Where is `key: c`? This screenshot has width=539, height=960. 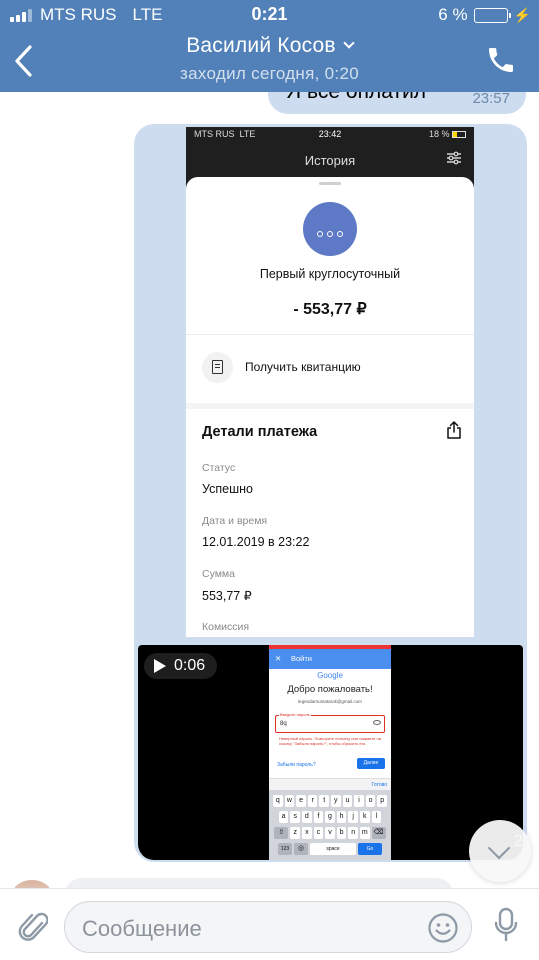 key: c is located at coordinates (318, 833).